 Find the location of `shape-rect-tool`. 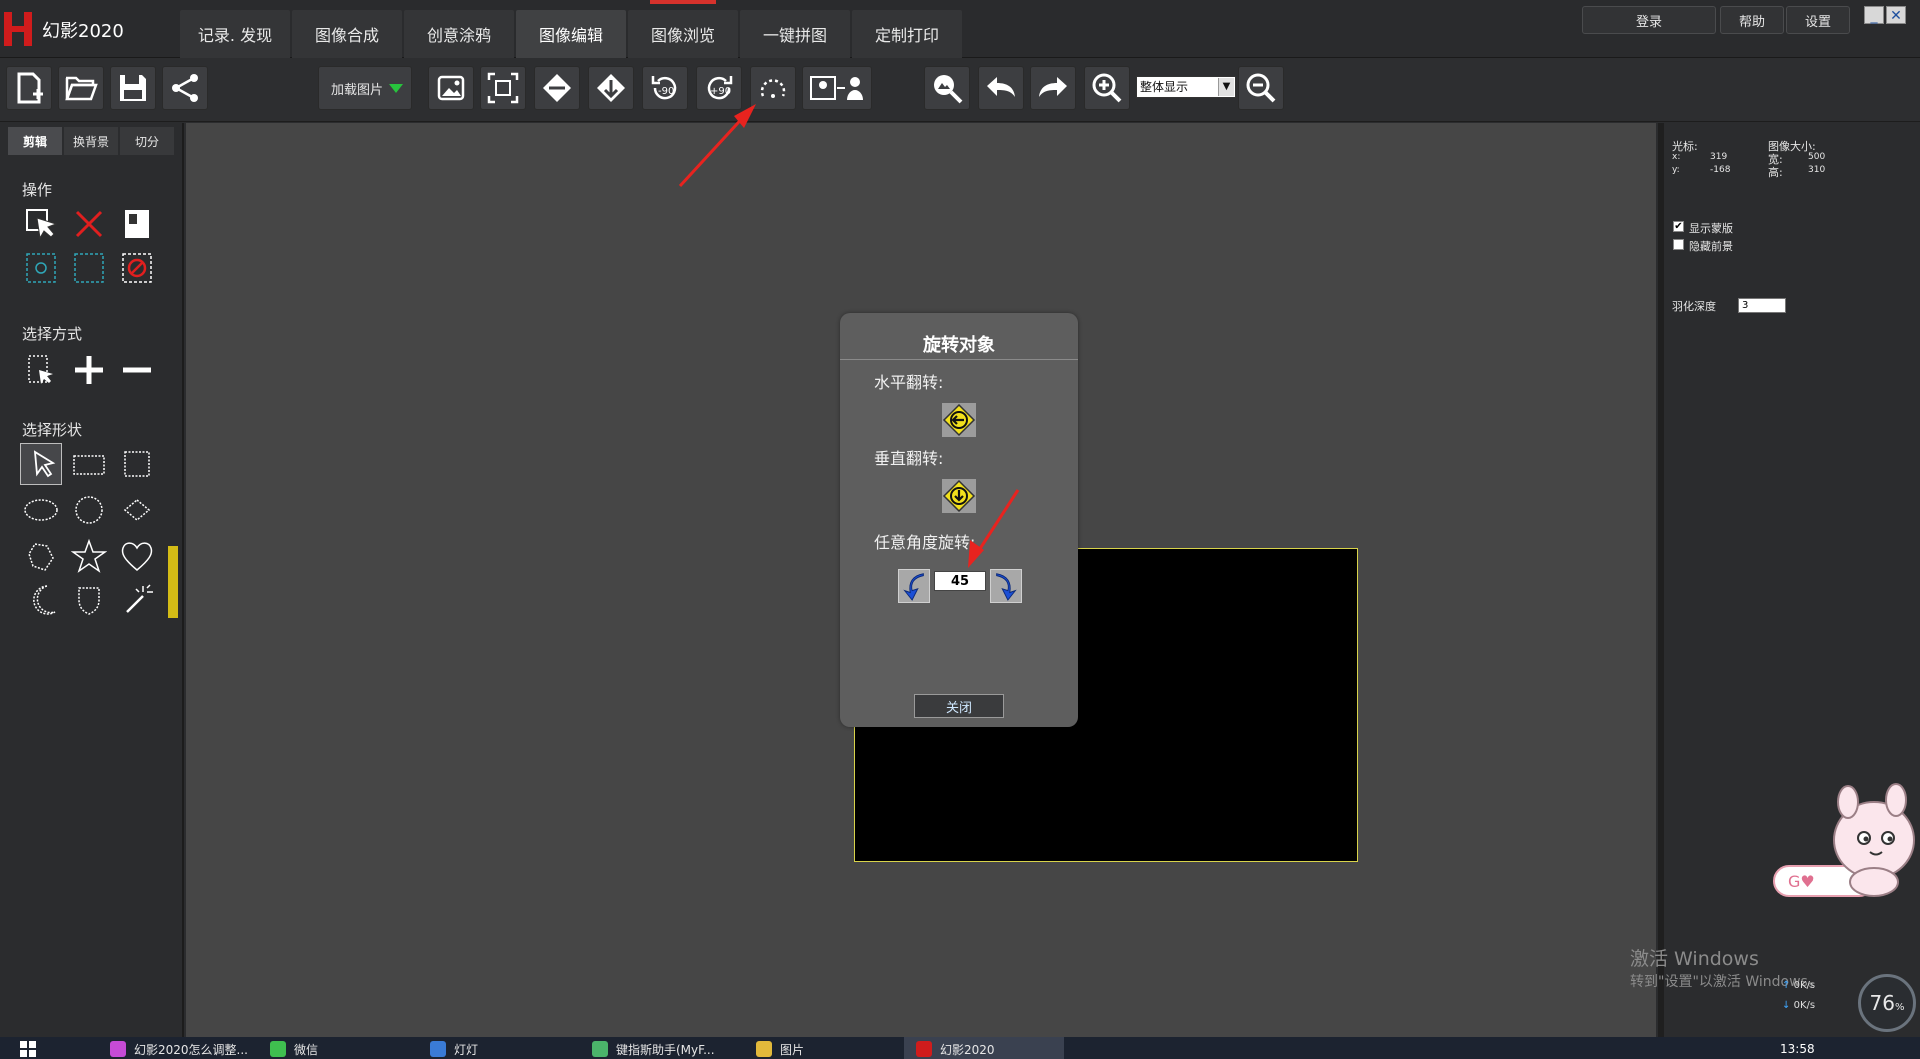

shape-rect-tool is located at coordinates (89, 464).